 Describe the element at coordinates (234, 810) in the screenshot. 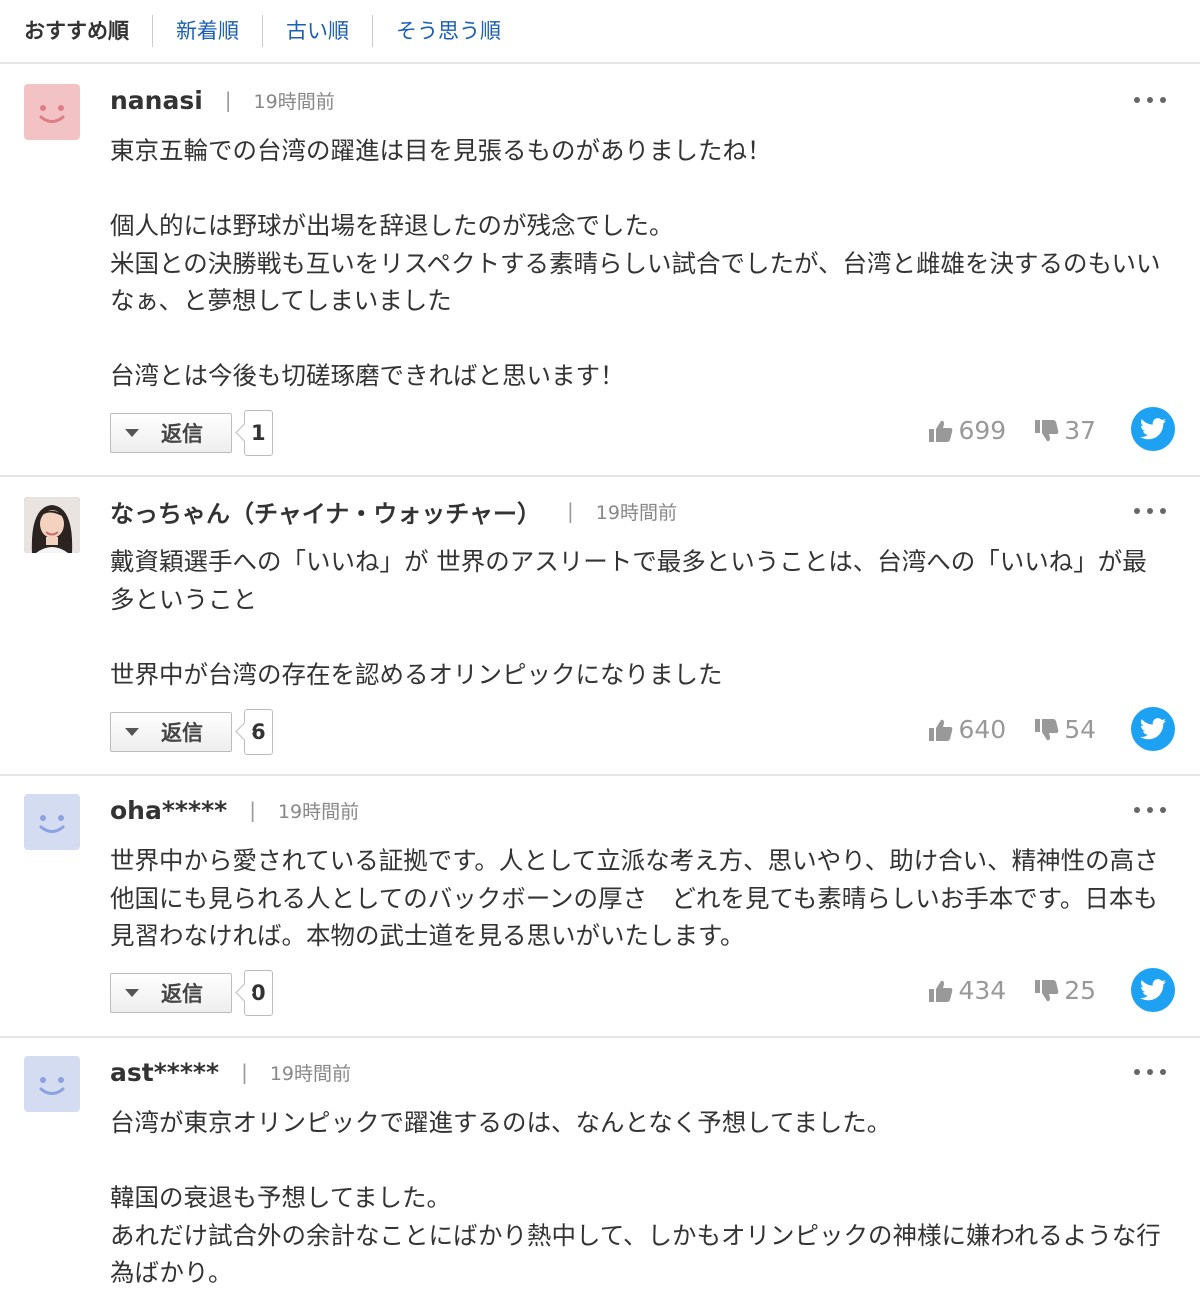

I see `comment-meta: oha***** | 19時間前` at that location.